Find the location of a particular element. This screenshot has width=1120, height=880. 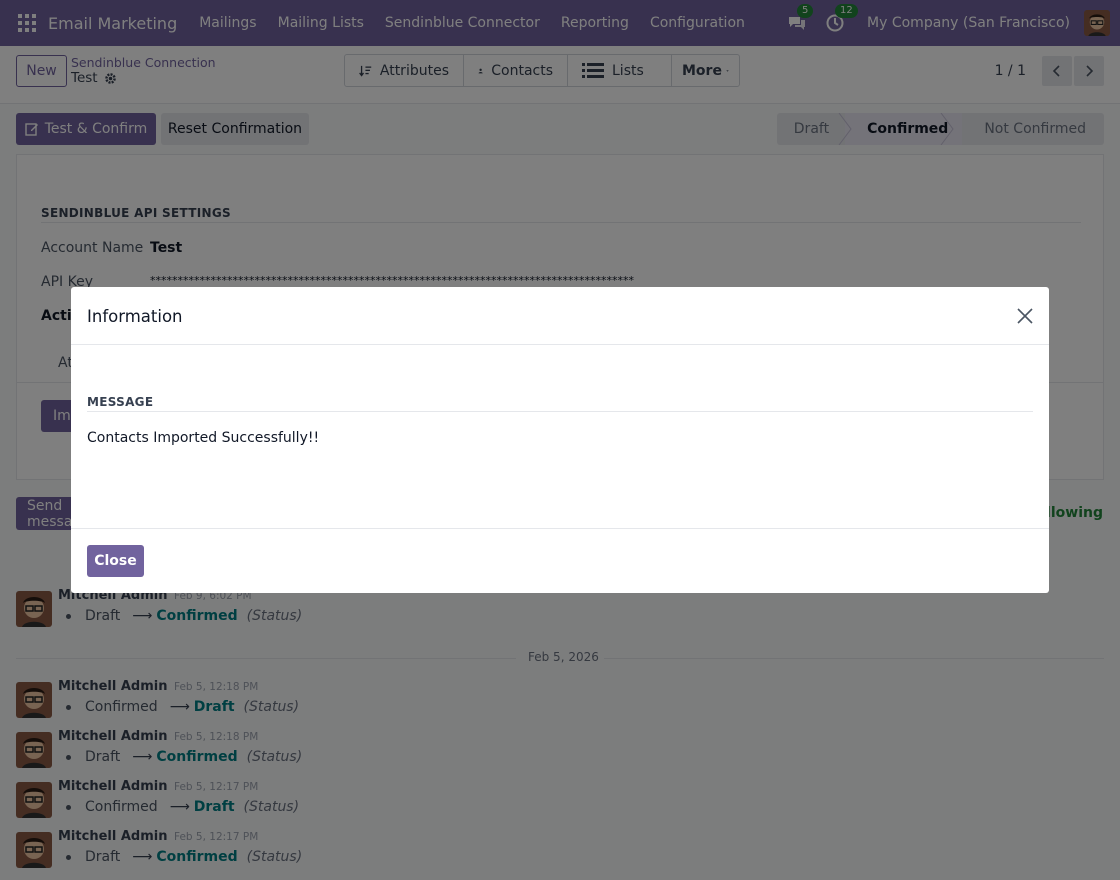

dialog-title: Information is located at coordinates (135, 316).